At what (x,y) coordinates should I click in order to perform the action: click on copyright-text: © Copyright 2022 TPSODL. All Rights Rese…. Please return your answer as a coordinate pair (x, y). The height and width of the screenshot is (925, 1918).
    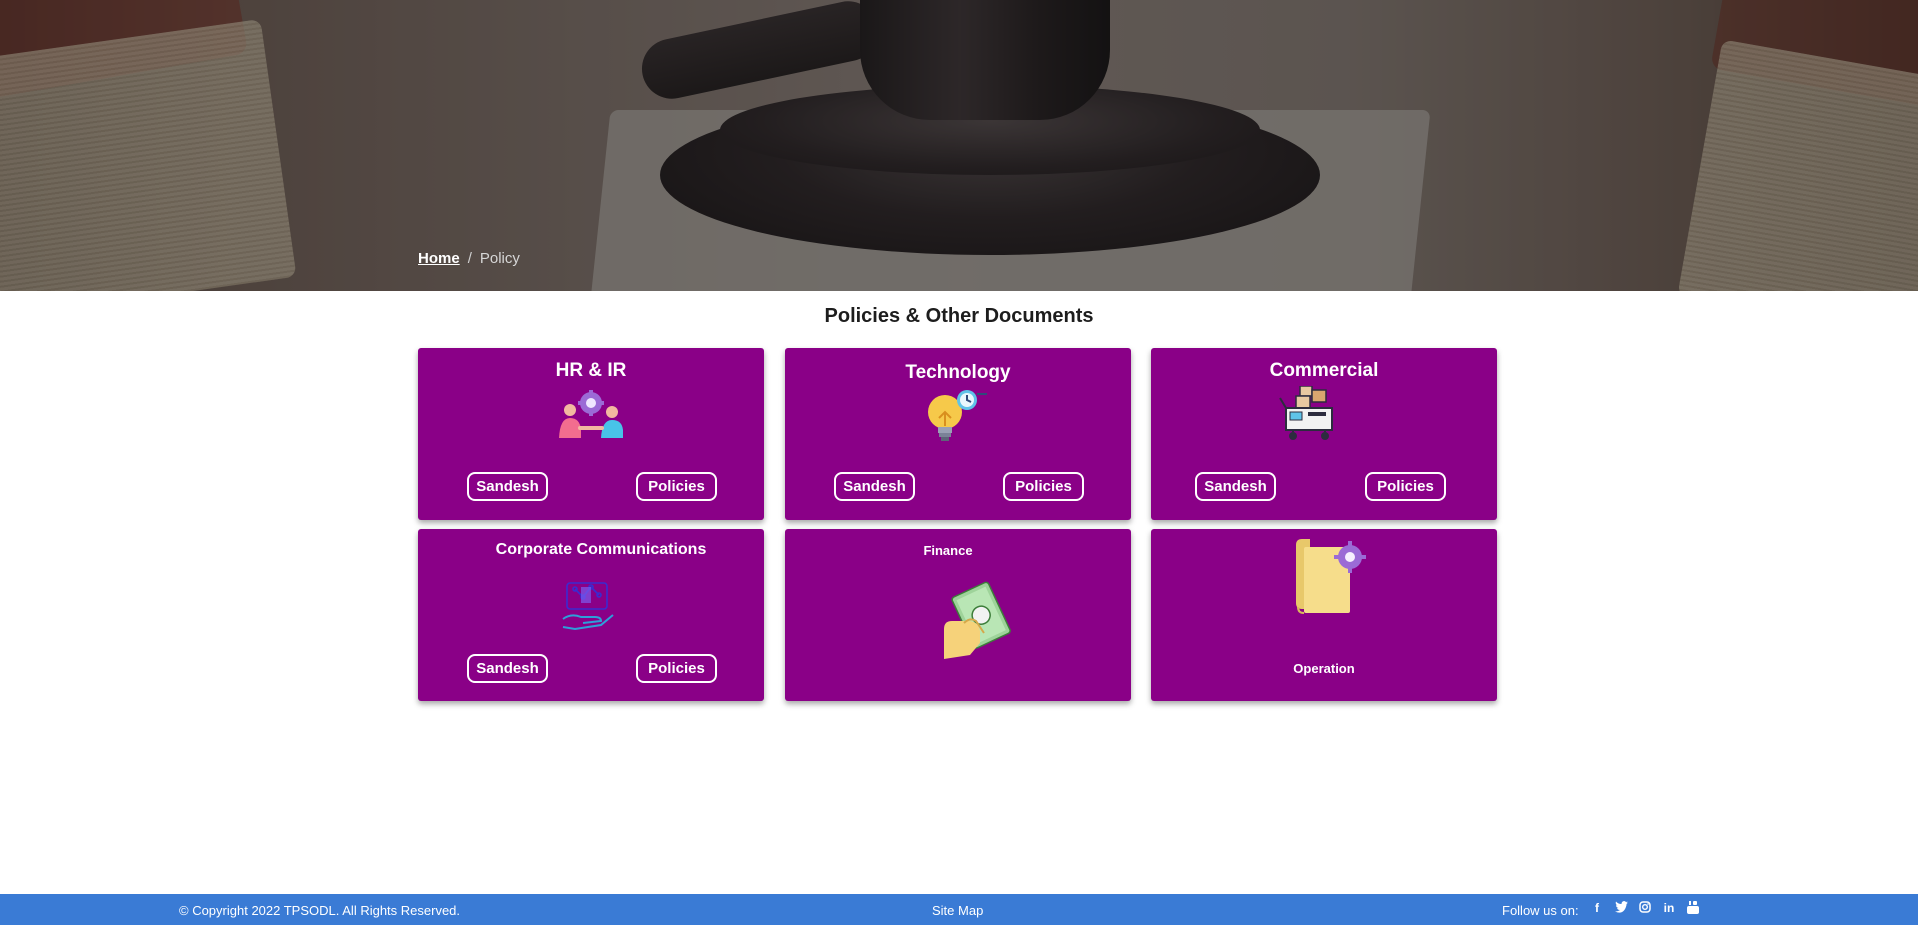
    Looking at the image, I should click on (320, 910).